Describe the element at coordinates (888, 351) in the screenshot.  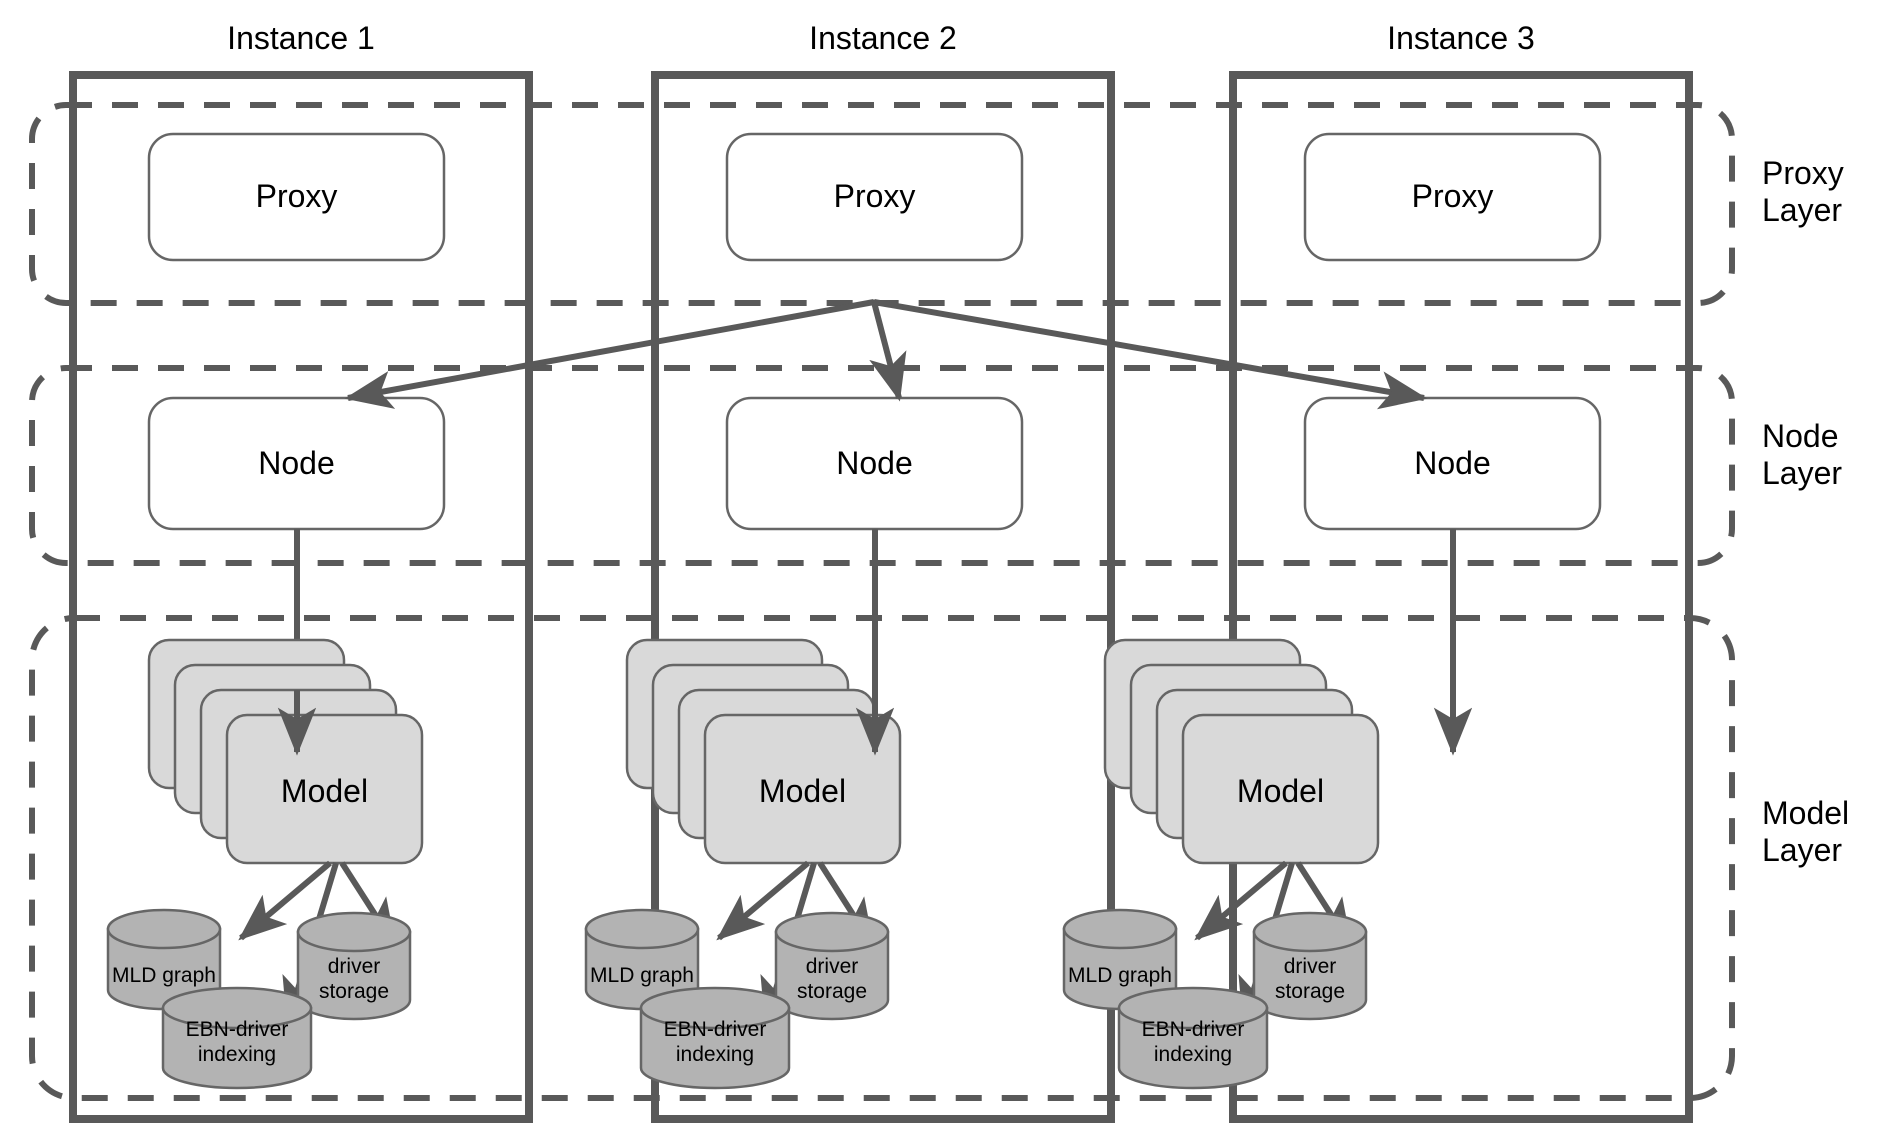
I see `proxy2-to-node2-arrow` at that location.